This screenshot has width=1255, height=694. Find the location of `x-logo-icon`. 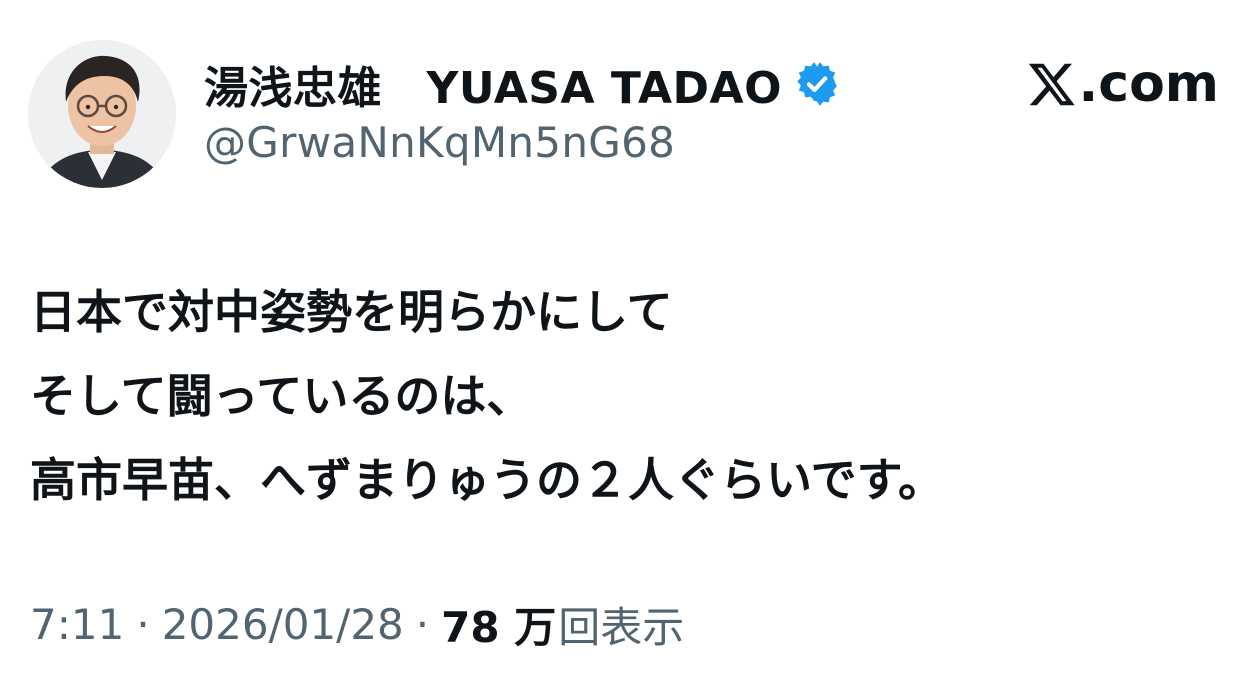

x-logo-icon is located at coordinates (1052, 84).